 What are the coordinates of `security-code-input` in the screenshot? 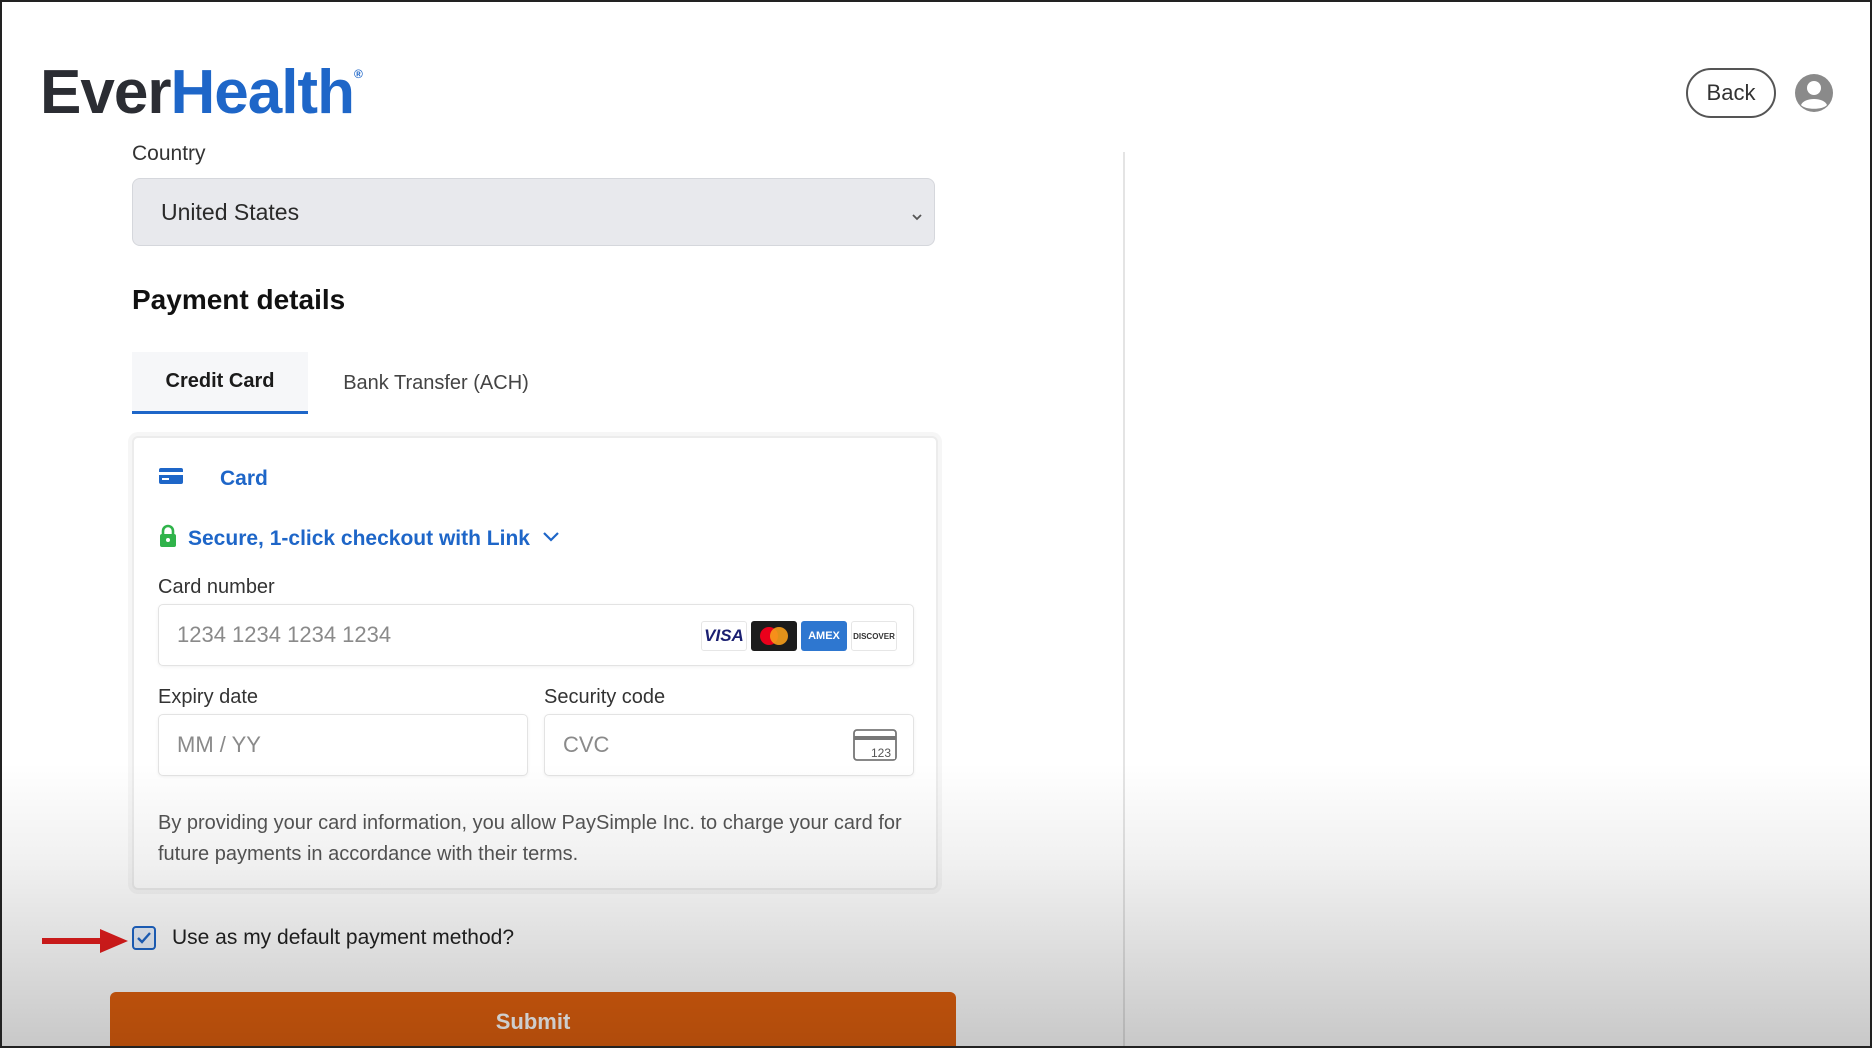 It's located at (668, 745).